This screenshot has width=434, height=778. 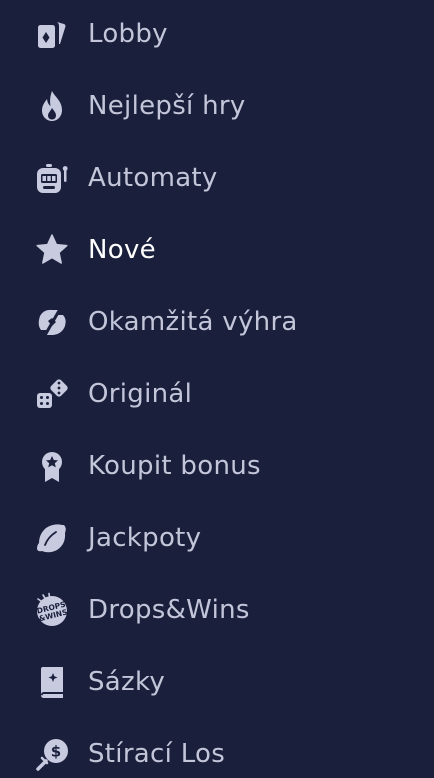 What do you see at coordinates (52, 34) in the screenshot?
I see `cards-icon` at bounding box center [52, 34].